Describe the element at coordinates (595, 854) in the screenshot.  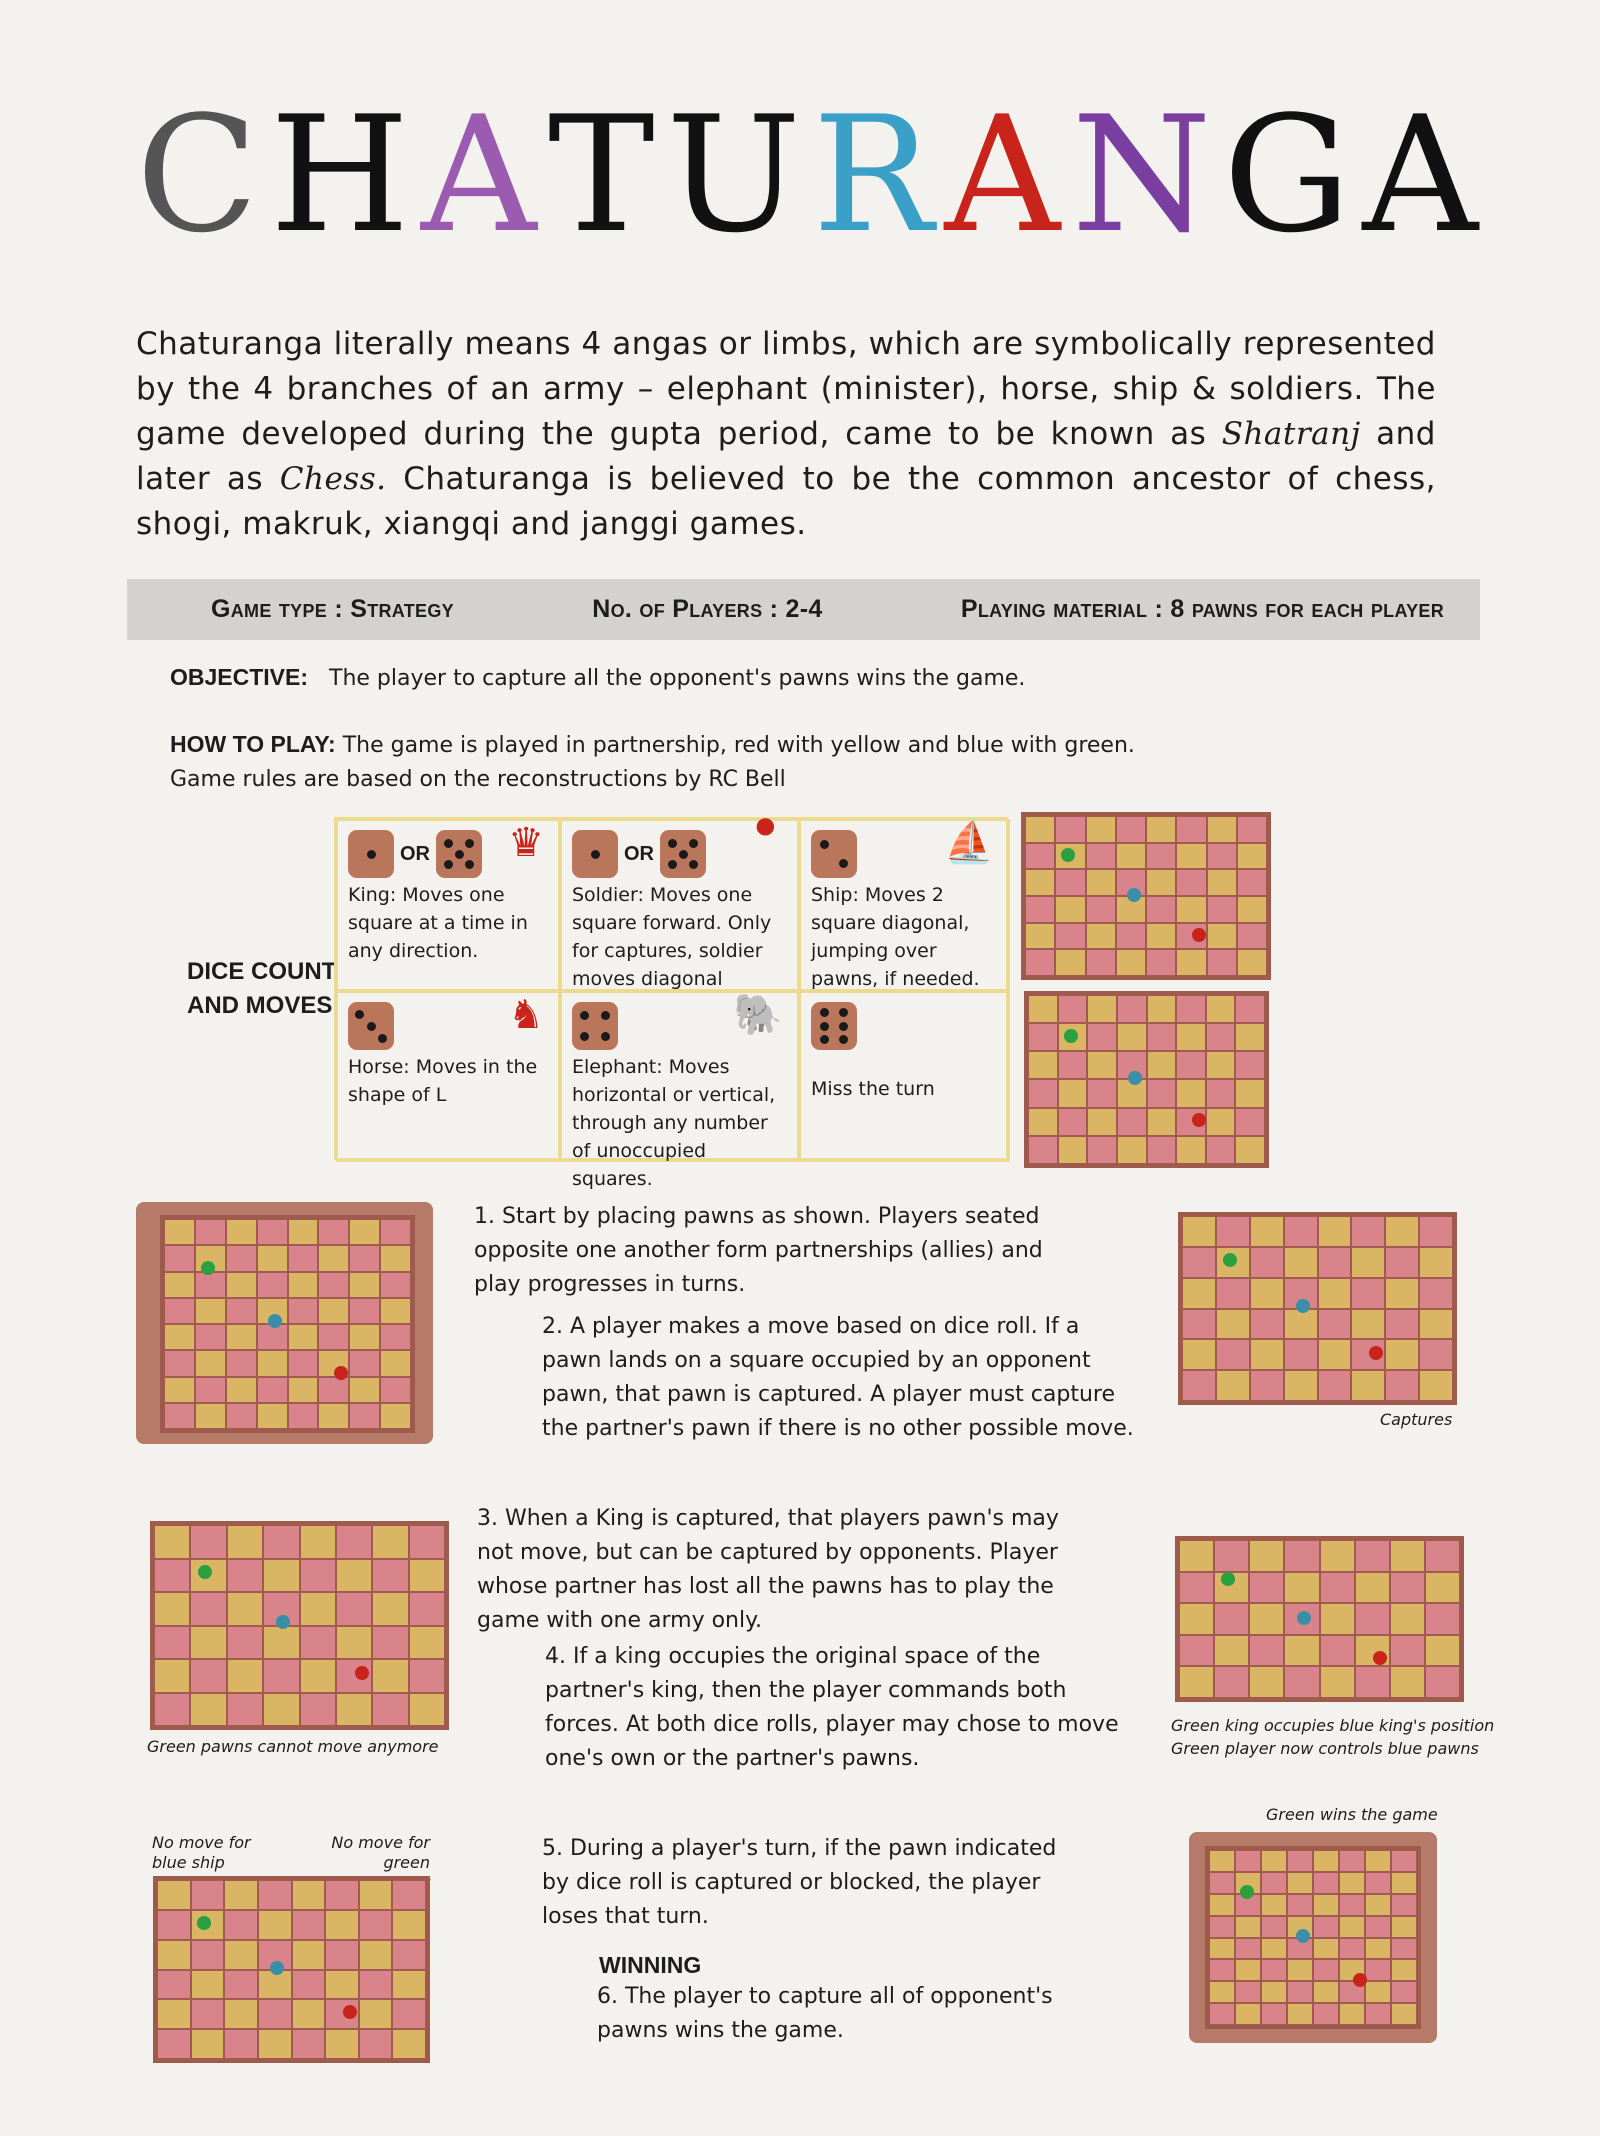
I see `dice-1-icon` at that location.